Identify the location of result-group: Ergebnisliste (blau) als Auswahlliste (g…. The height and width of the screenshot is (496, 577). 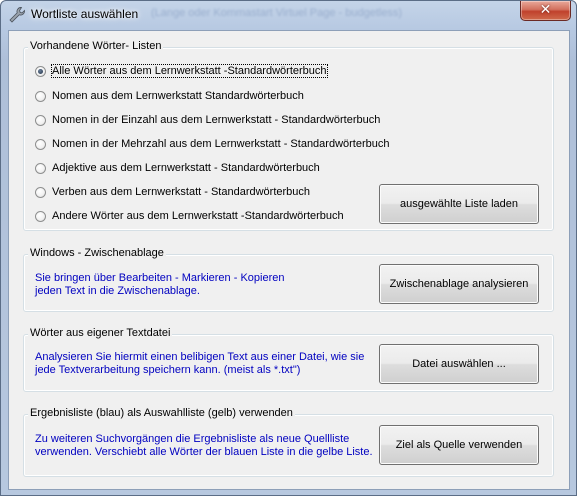
(288, 442).